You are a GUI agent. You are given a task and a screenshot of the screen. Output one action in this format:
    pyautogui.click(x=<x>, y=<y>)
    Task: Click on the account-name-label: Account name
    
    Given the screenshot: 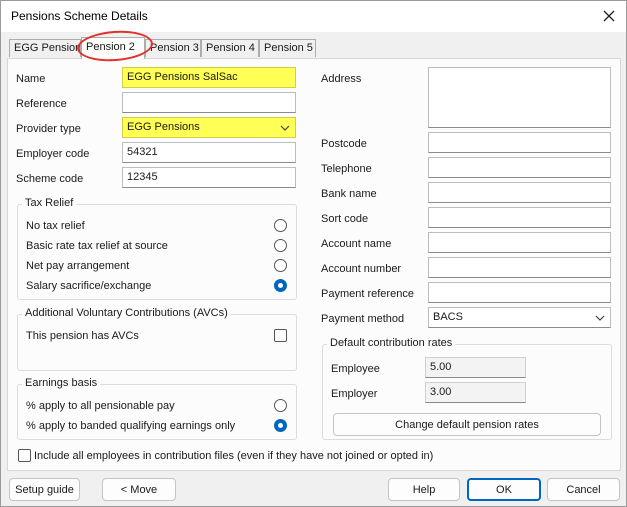 What is the action you would take?
    pyautogui.click(x=356, y=244)
    